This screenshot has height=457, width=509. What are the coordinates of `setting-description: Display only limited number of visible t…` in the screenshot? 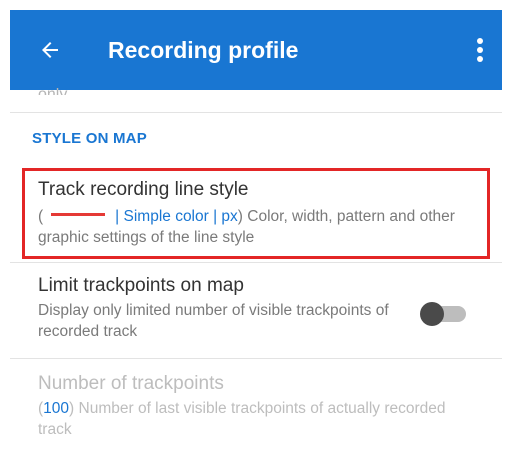 It's located at (213, 321).